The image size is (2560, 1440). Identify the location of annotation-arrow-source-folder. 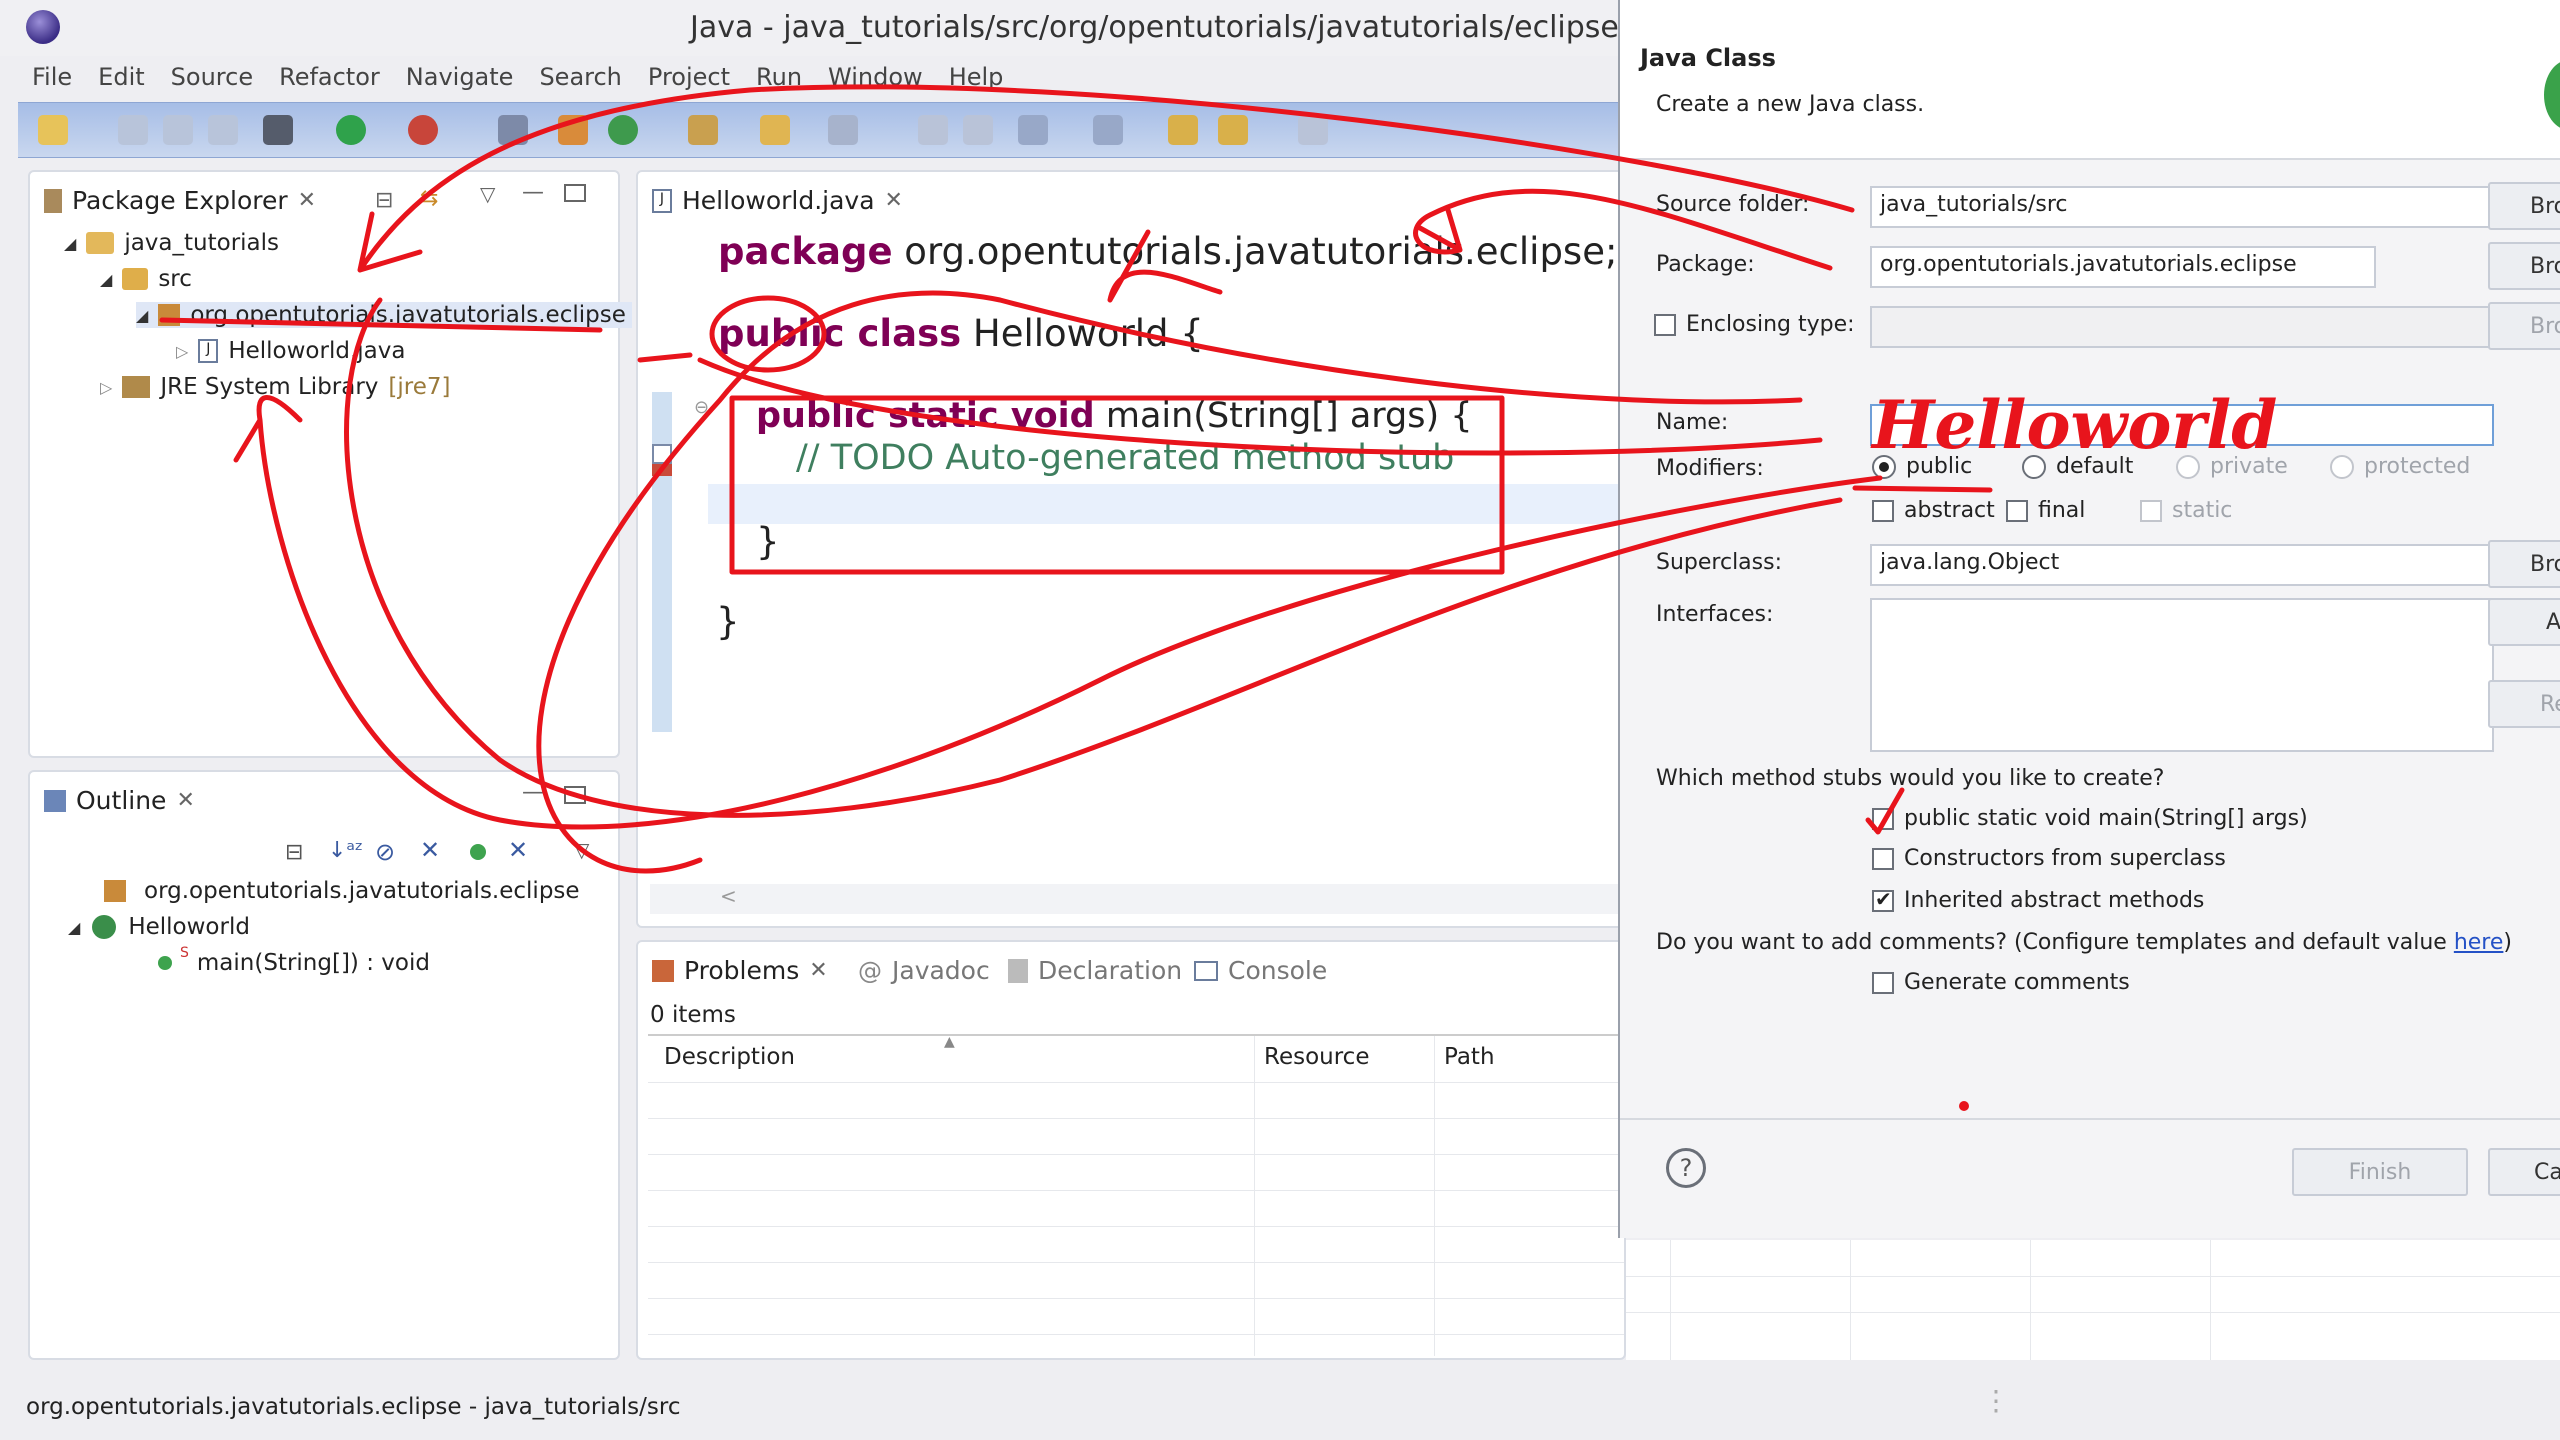
(1106, 178).